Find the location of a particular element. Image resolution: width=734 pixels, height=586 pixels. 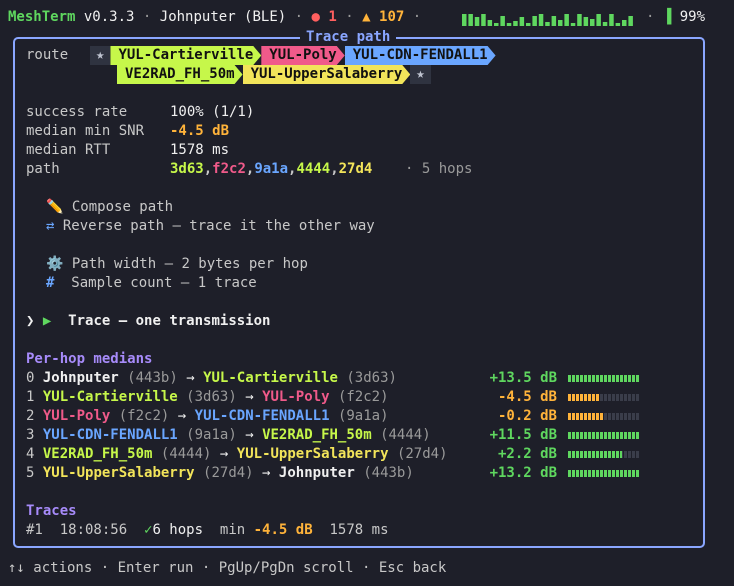

hash-icon: # is located at coordinates (50, 283).